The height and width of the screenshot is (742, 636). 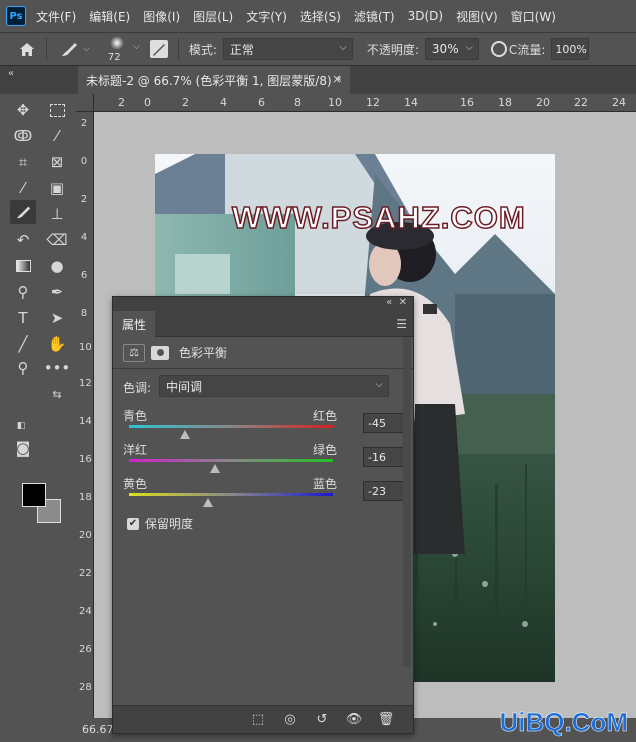 What do you see at coordinates (384, 457) in the screenshot?
I see `slider-value-input: -16` at bounding box center [384, 457].